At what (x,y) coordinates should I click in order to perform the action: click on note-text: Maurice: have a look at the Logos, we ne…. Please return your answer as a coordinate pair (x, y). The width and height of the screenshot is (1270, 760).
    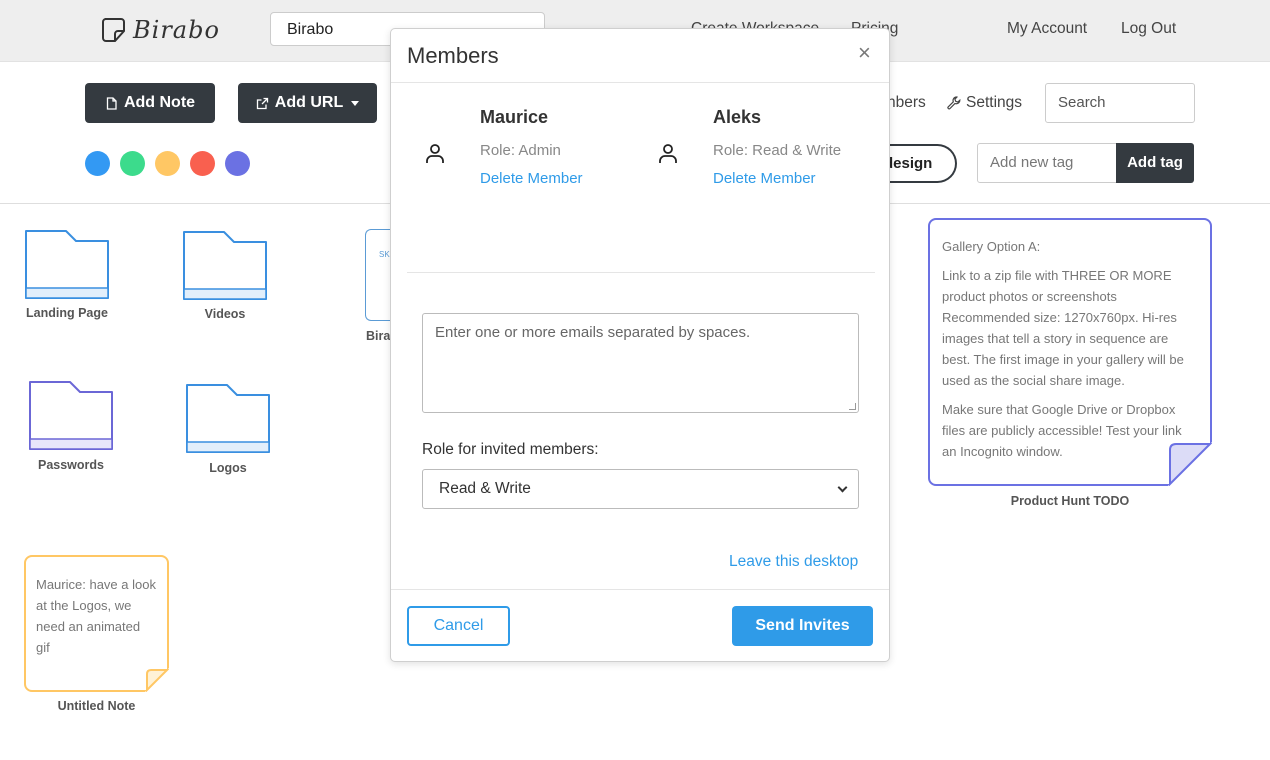
    Looking at the image, I should click on (96, 616).